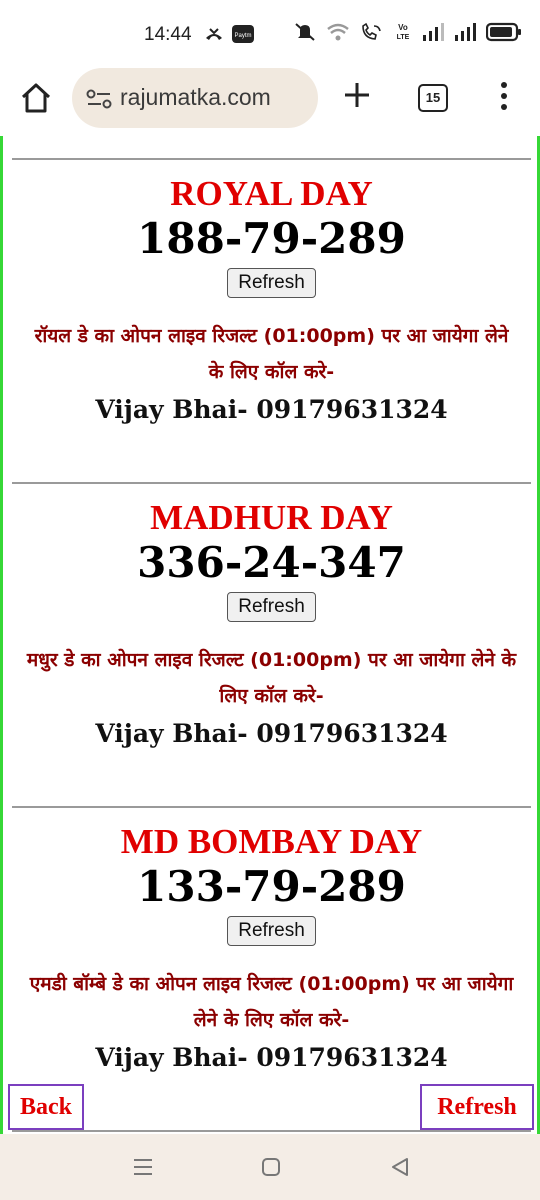 This screenshot has width=540, height=1200. Describe the element at coordinates (214, 34) in the screenshot. I see `missed-call-icon` at that location.